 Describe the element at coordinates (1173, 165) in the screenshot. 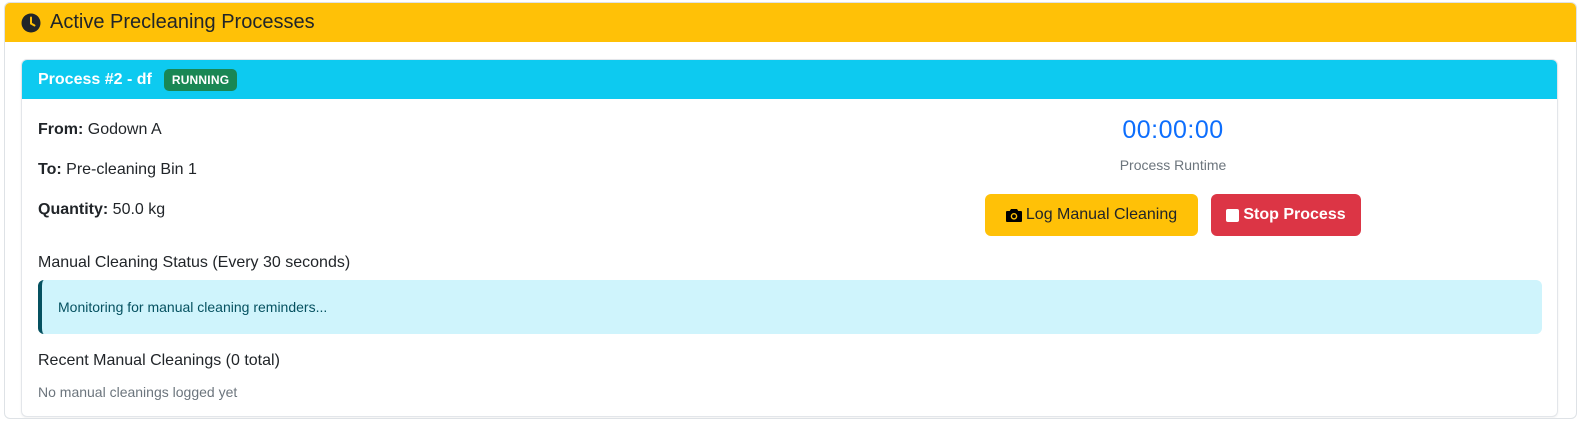

I see `runtime-label: Process Runtime` at that location.